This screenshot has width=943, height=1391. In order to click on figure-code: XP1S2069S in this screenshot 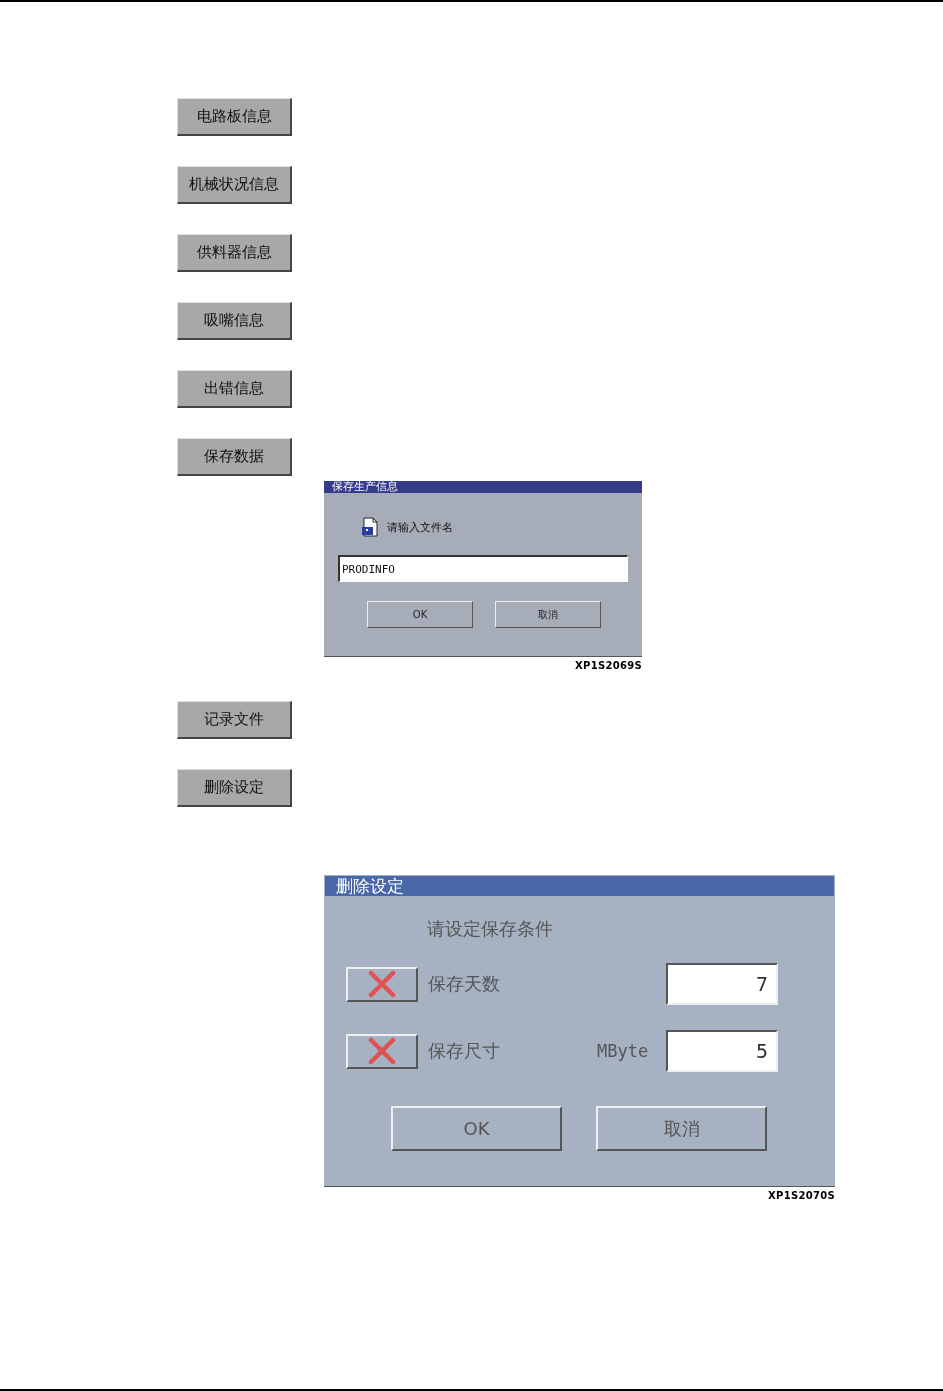, I will do `click(608, 665)`.